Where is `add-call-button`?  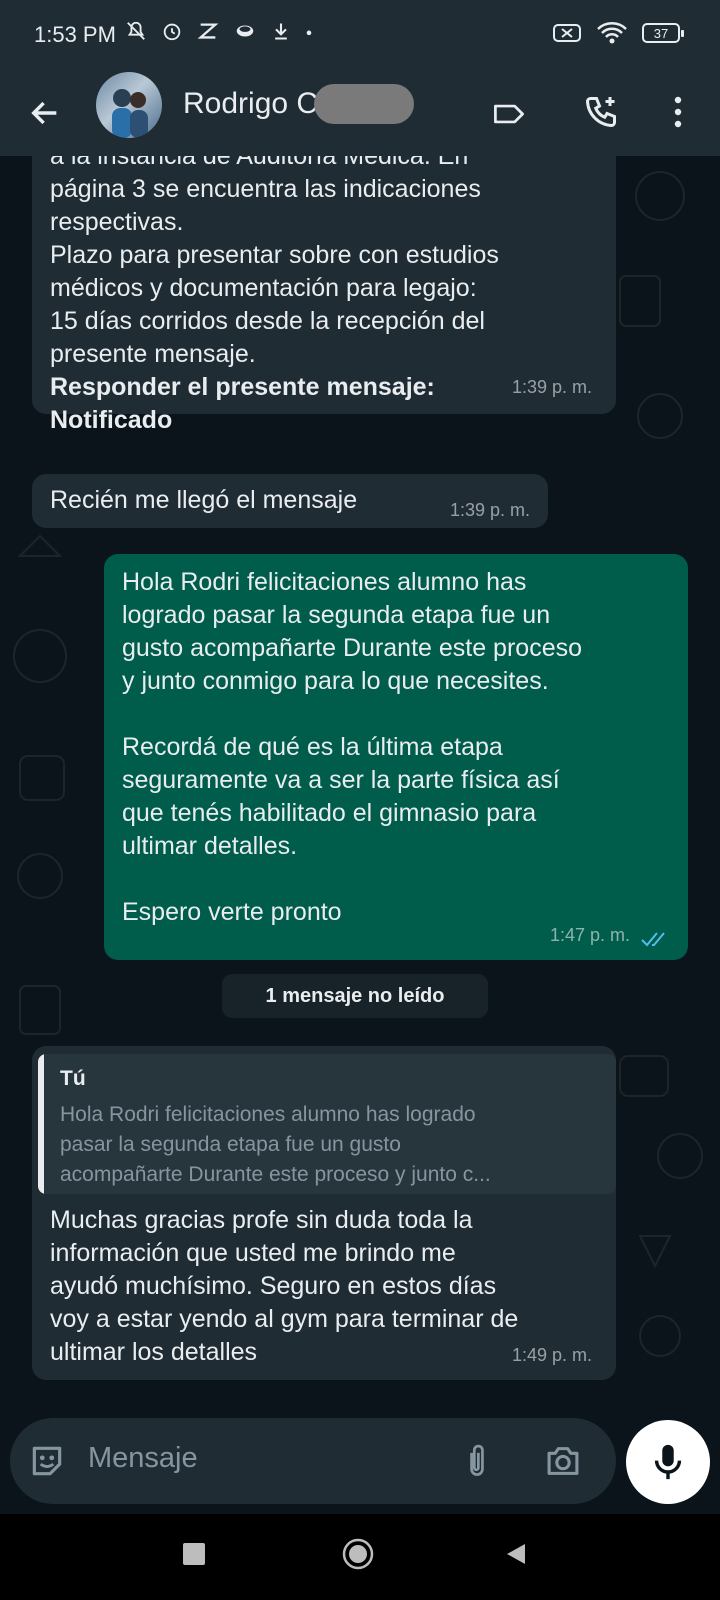 add-call-button is located at coordinates (601, 112).